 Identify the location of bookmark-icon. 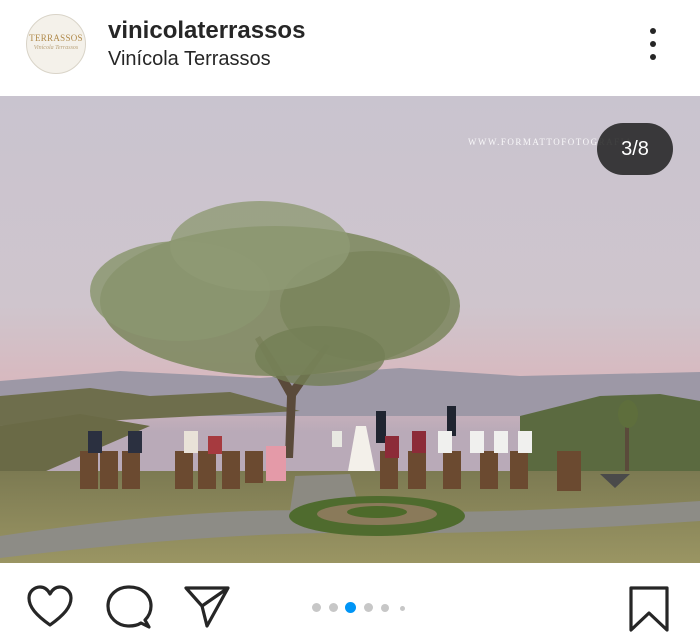
(649, 609).